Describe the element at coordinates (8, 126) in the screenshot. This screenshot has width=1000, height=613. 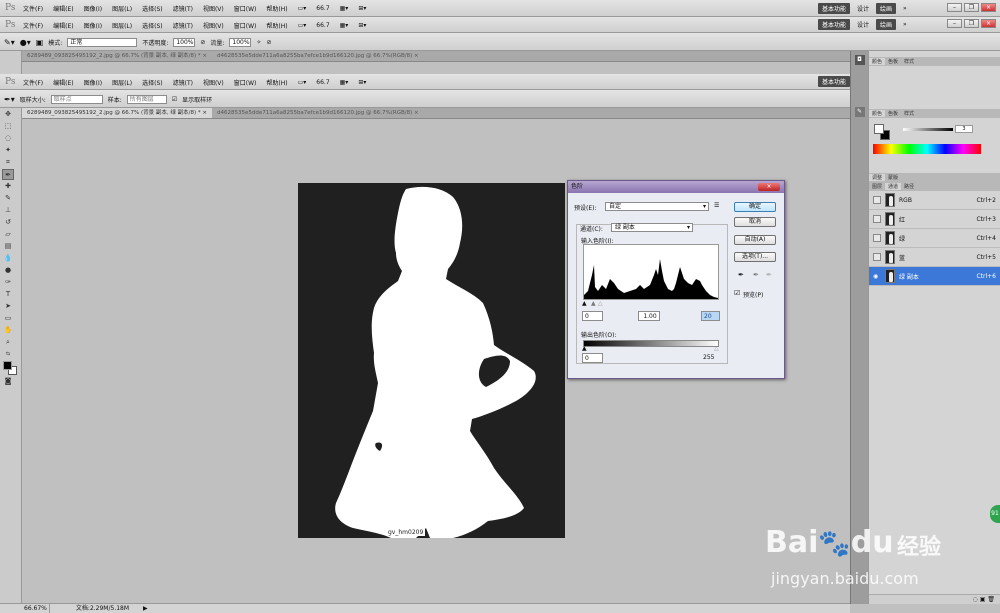
I see `marquee-tool-icon: ⬚` at that location.